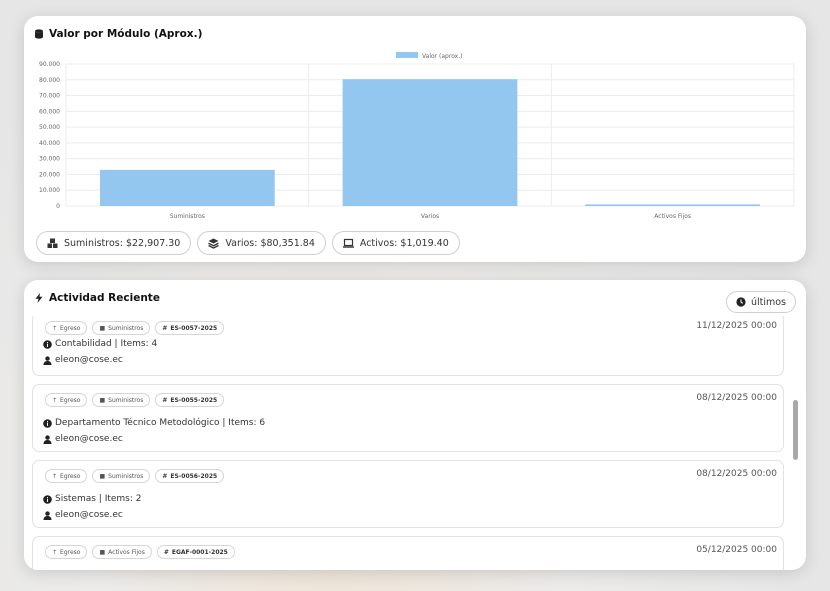  I want to click on entry-detail: Sistemas | Items: 2, so click(92, 499).